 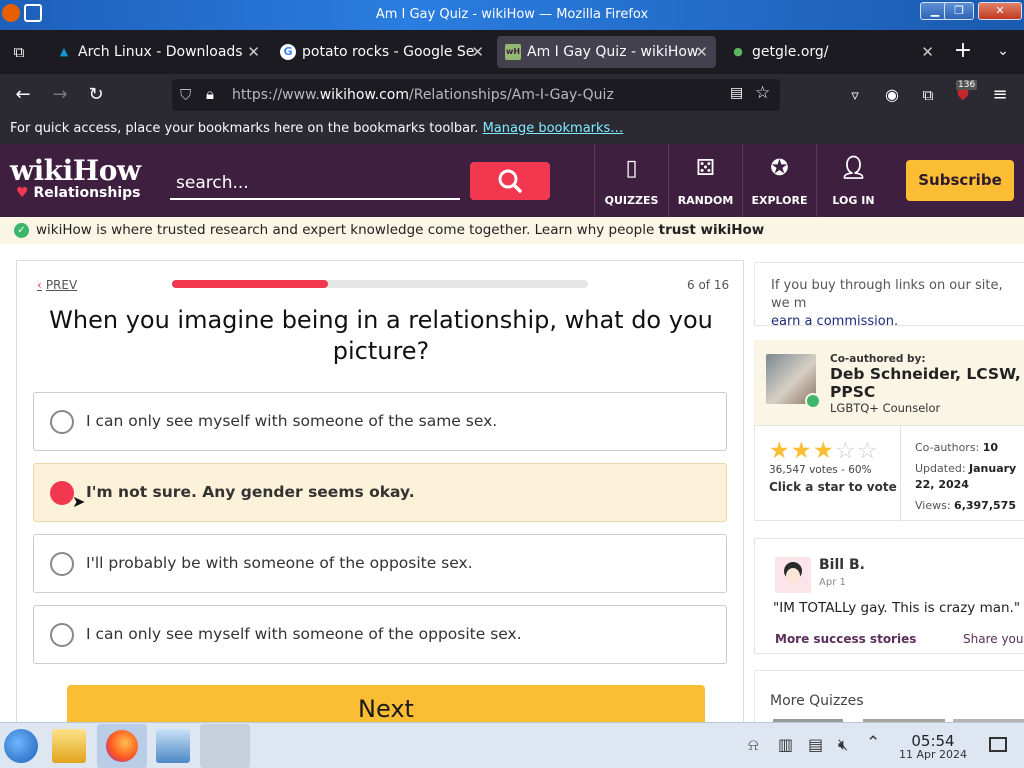 What do you see at coordinates (512, 745) in the screenshot?
I see `os-taskbar: ⍾ ▥ ▤ 🔇︎ ⌃ 05:54 11 Apr 2024` at bounding box center [512, 745].